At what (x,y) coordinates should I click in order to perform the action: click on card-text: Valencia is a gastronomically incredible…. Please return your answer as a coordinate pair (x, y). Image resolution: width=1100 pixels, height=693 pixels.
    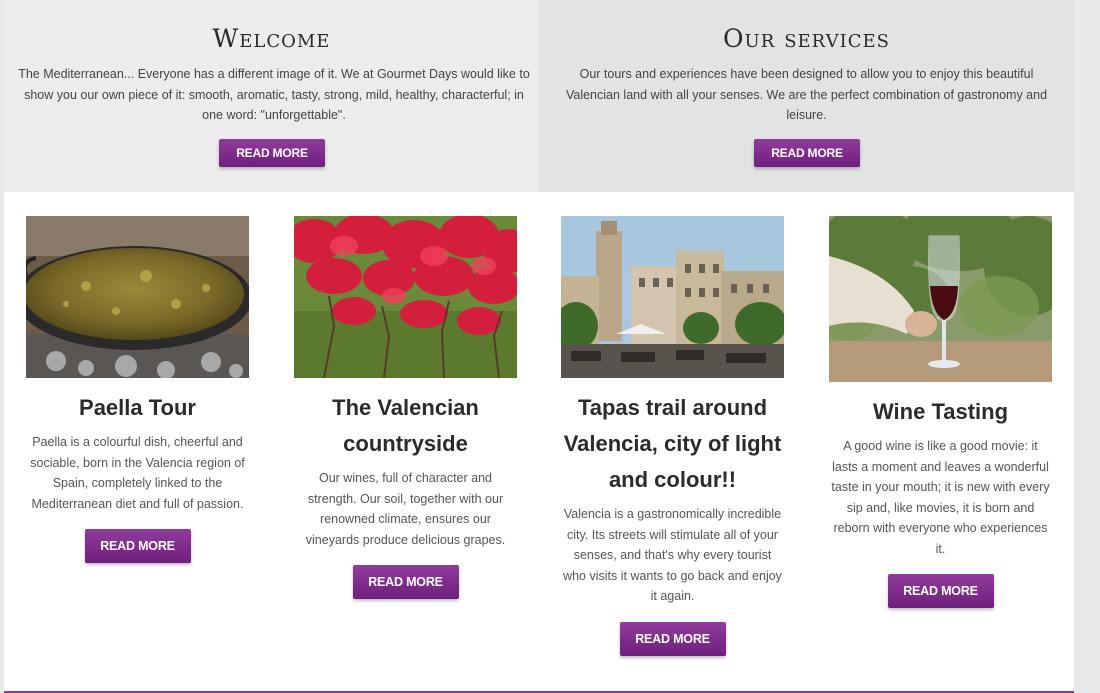
    Looking at the image, I should click on (672, 555).